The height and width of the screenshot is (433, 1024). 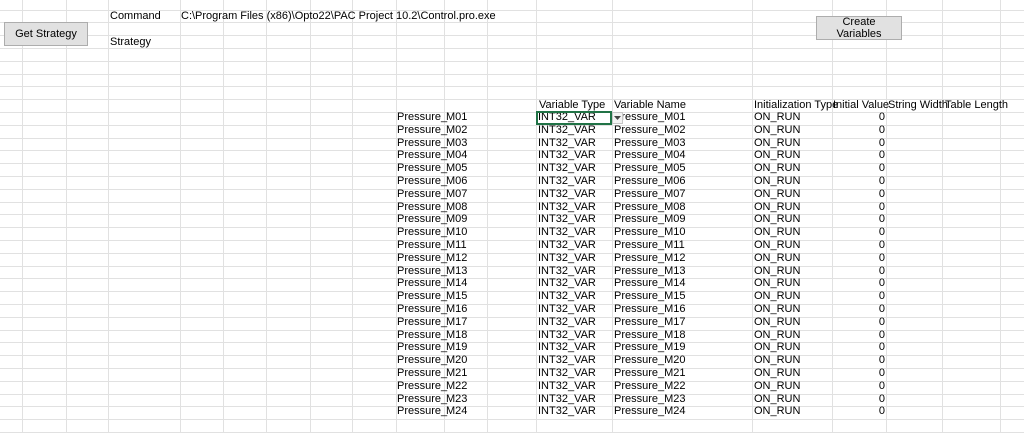 I want to click on cell-variable-name: Pressure_M14, so click(x=650, y=283).